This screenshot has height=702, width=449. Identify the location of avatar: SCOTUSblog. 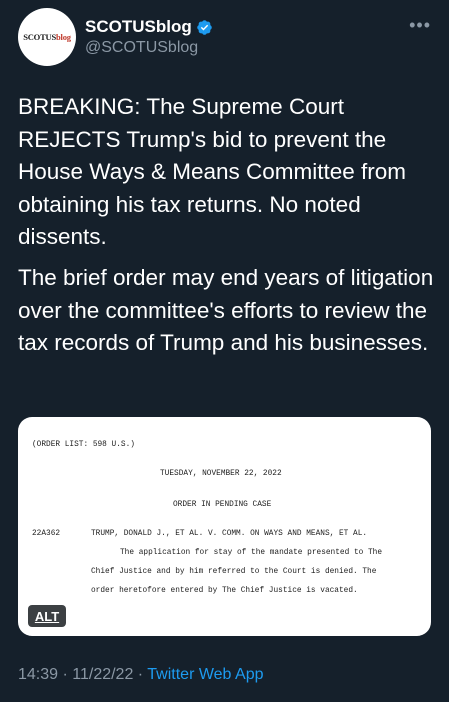
(47, 37).